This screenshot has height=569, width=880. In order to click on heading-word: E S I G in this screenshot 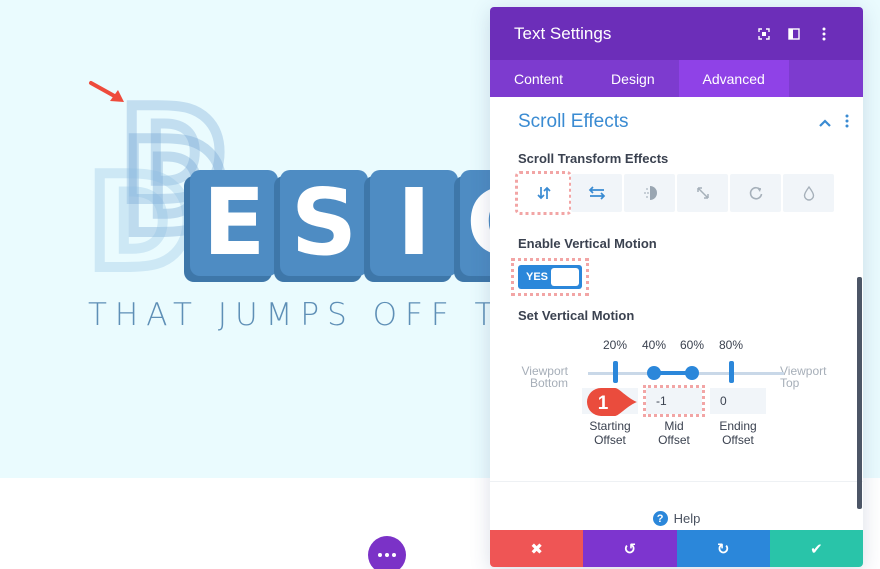, I will do `click(340, 225)`.